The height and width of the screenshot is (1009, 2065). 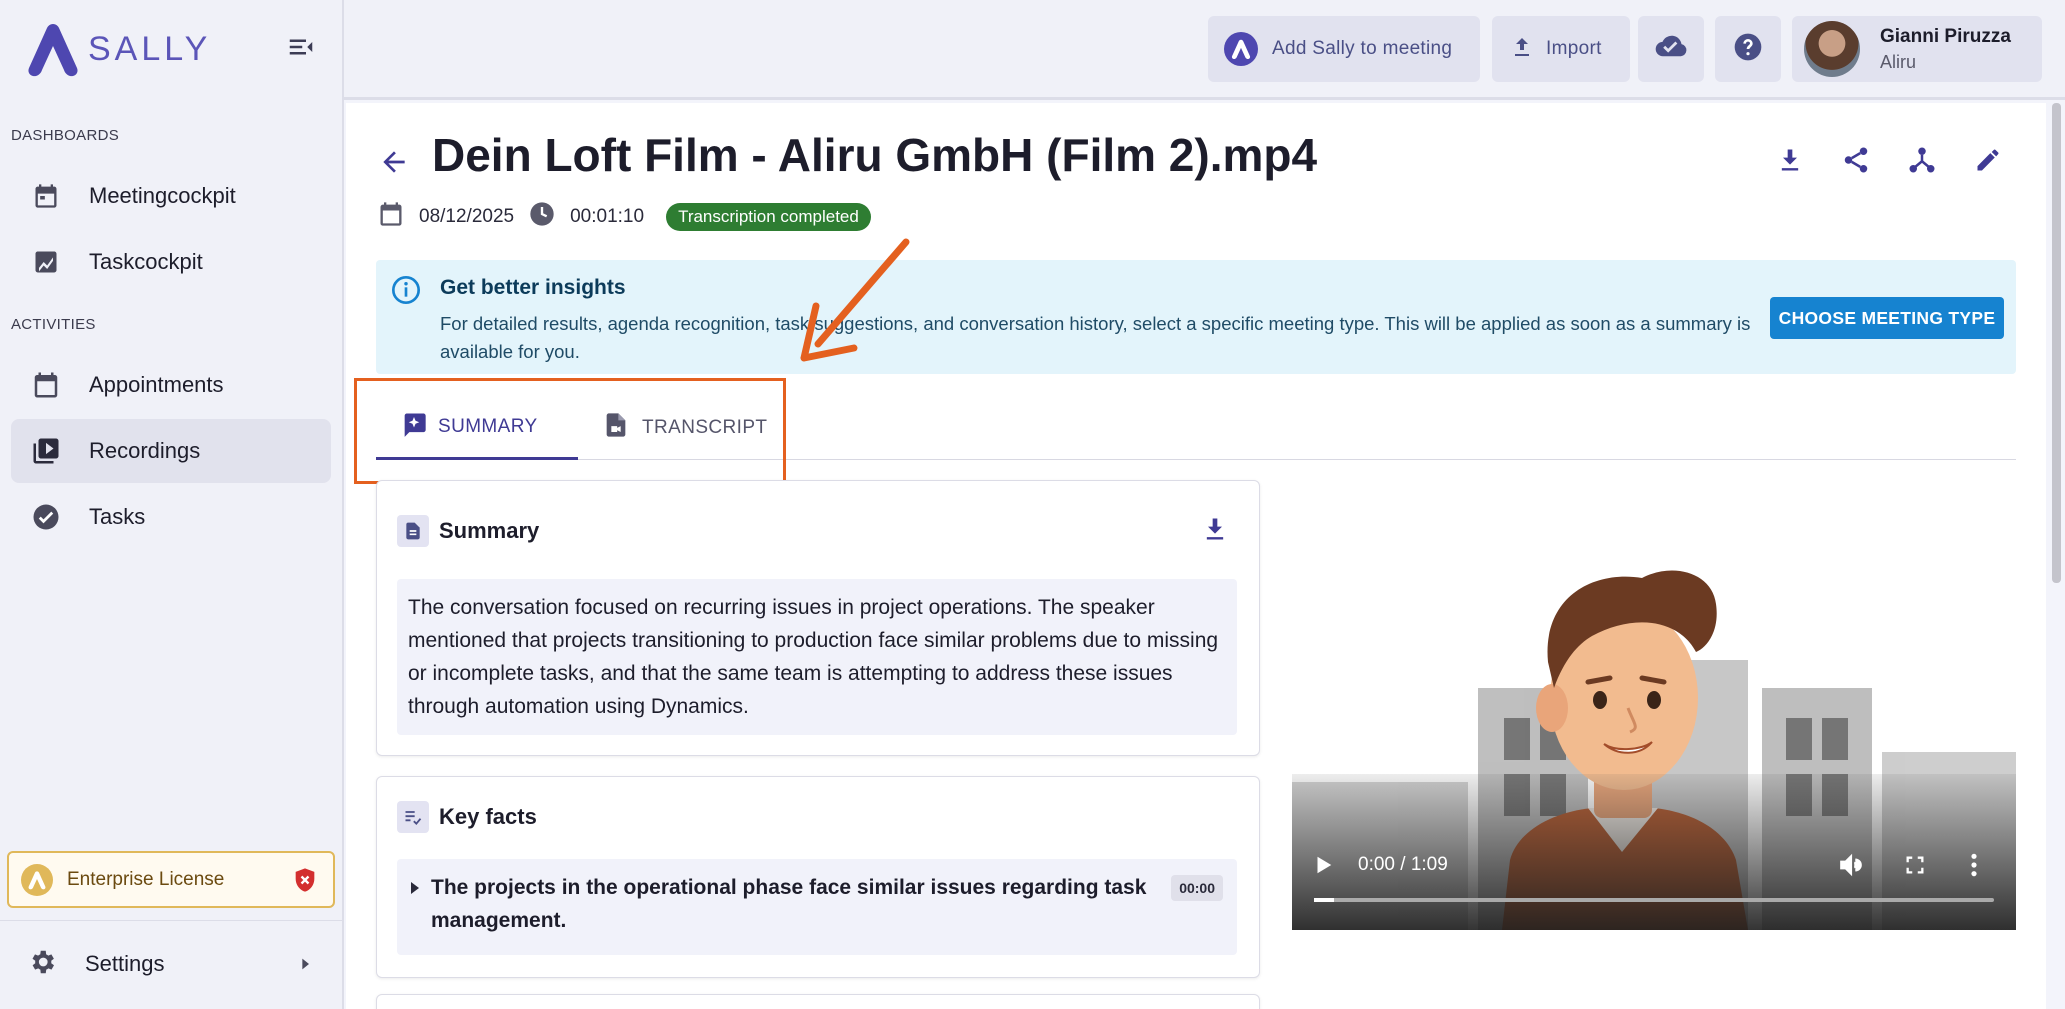 I want to click on video-controls: 0:00 / 1:09, so click(x=1654, y=852).